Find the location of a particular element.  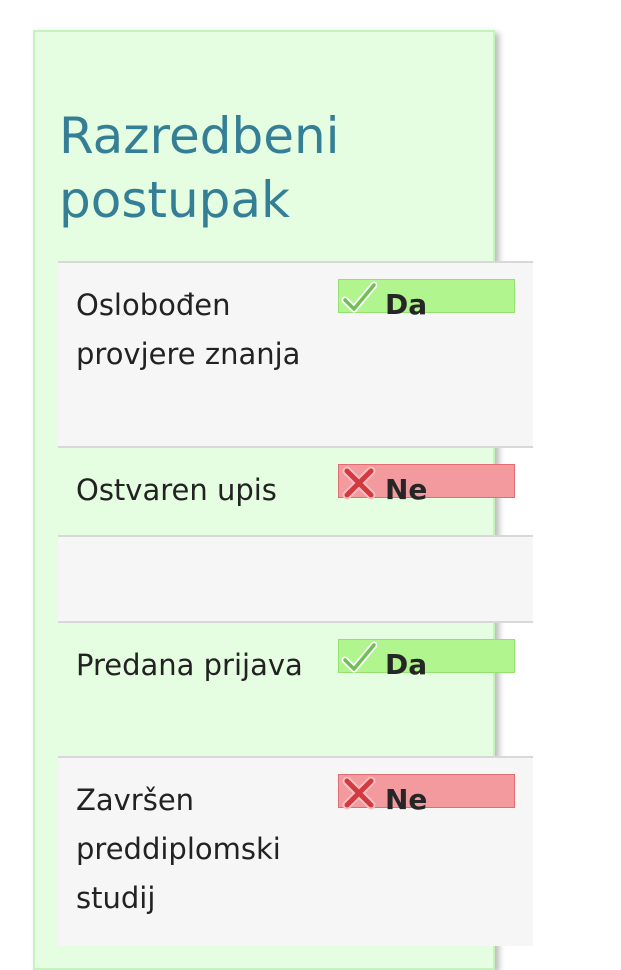

row-label: Ostvaren upis is located at coordinates (176, 490).